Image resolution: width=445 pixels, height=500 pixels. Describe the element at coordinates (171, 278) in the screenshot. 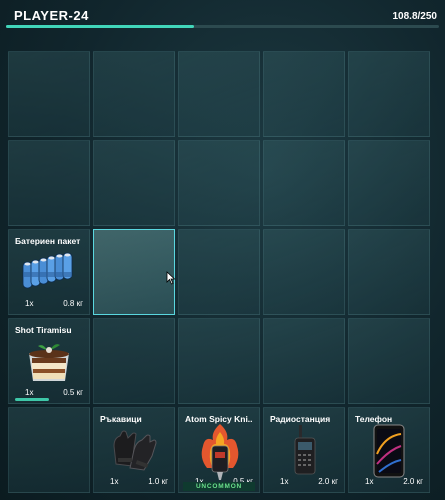

I see `mouse-cursor-icon` at that location.